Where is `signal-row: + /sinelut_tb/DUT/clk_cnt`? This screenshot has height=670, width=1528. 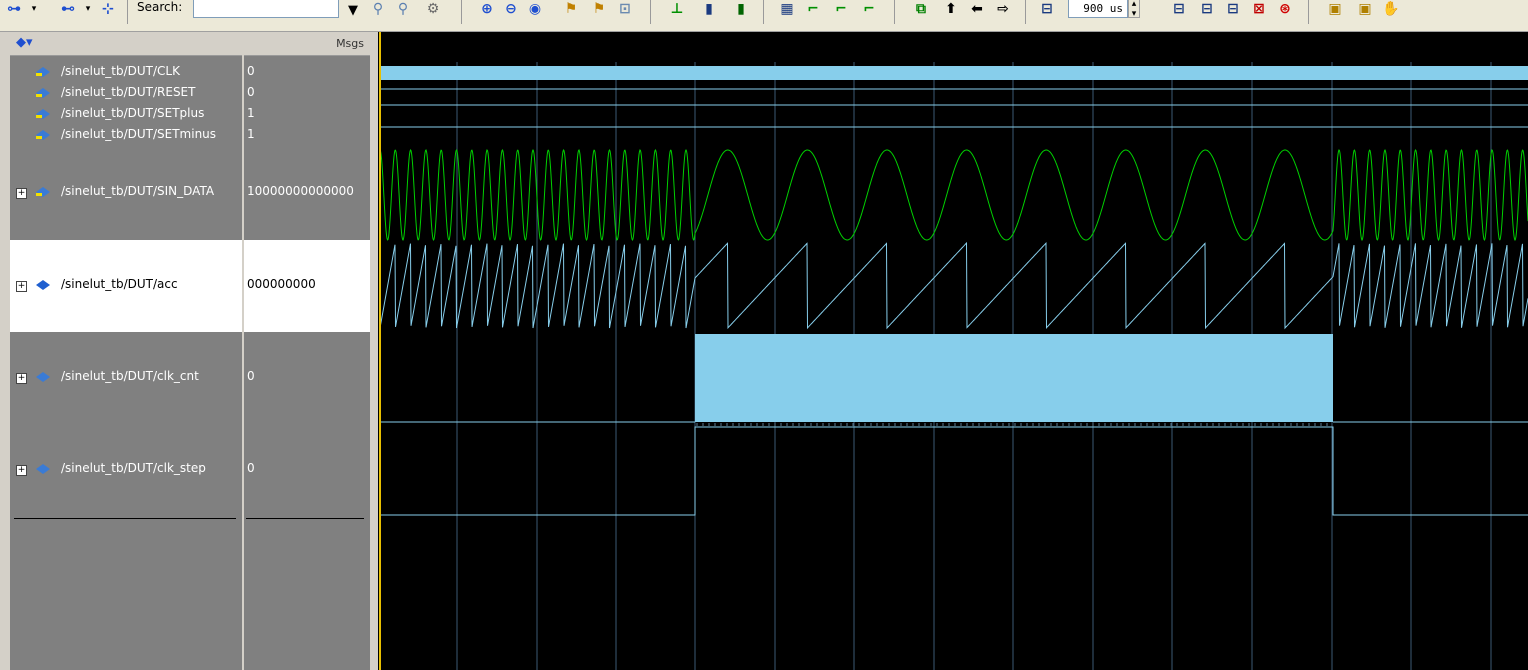
signal-row: + /sinelut_tb/DUT/clk_cnt is located at coordinates (126, 378).